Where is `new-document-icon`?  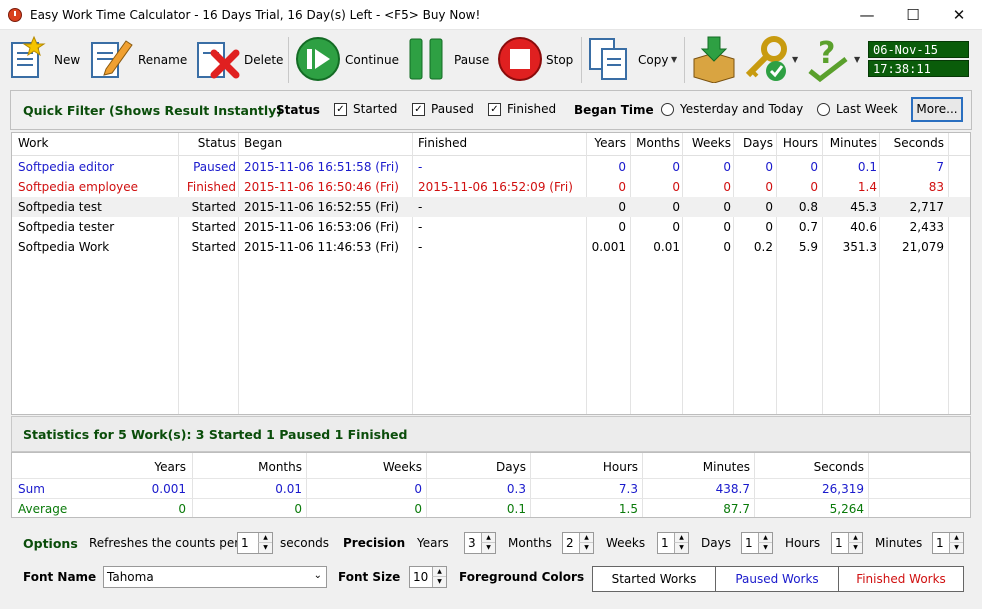
new-document-icon is located at coordinates (28, 56).